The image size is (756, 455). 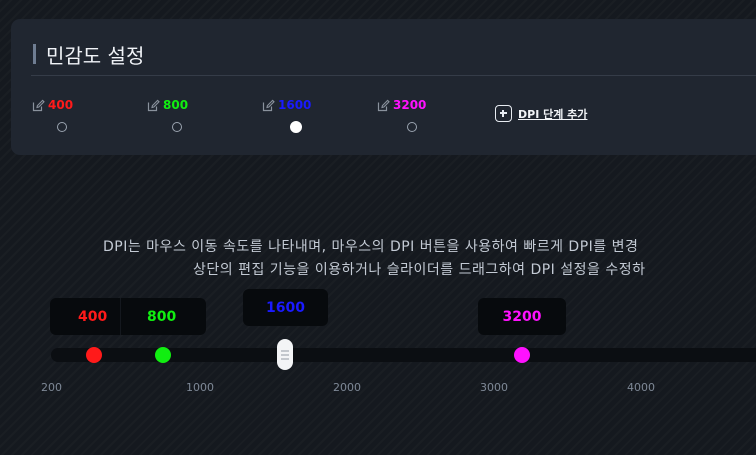 What do you see at coordinates (187, 114) in the screenshot?
I see `dpi-level-2: 800` at bounding box center [187, 114].